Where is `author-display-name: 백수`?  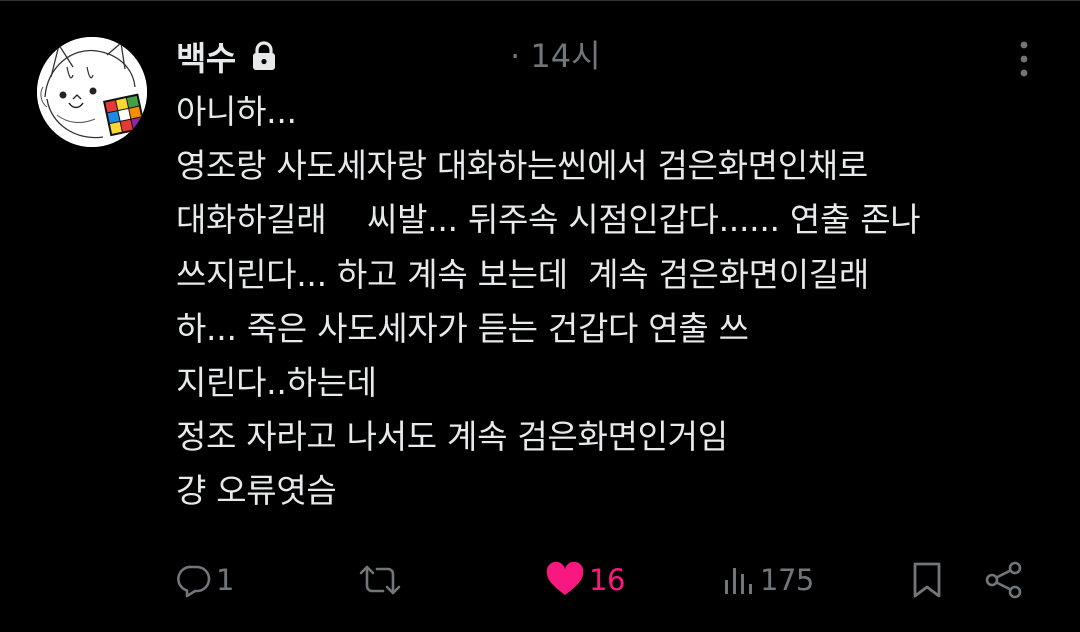 author-display-name: 백수 is located at coordinates (206, 56).